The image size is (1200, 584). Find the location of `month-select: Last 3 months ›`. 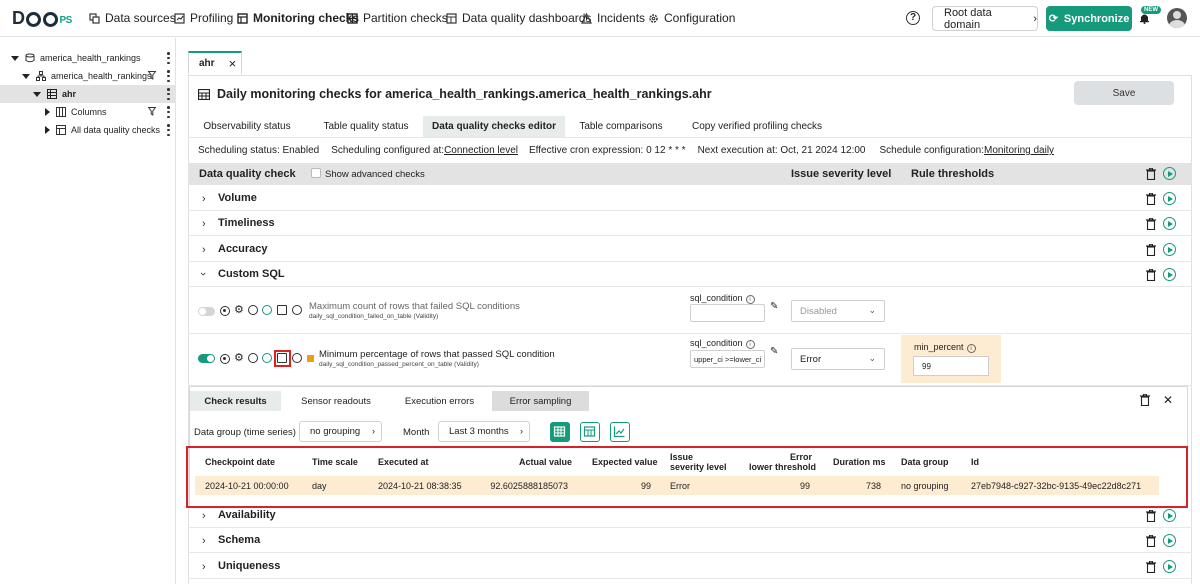

month-select: Last 3 months › is located at coordinates (484, 431).